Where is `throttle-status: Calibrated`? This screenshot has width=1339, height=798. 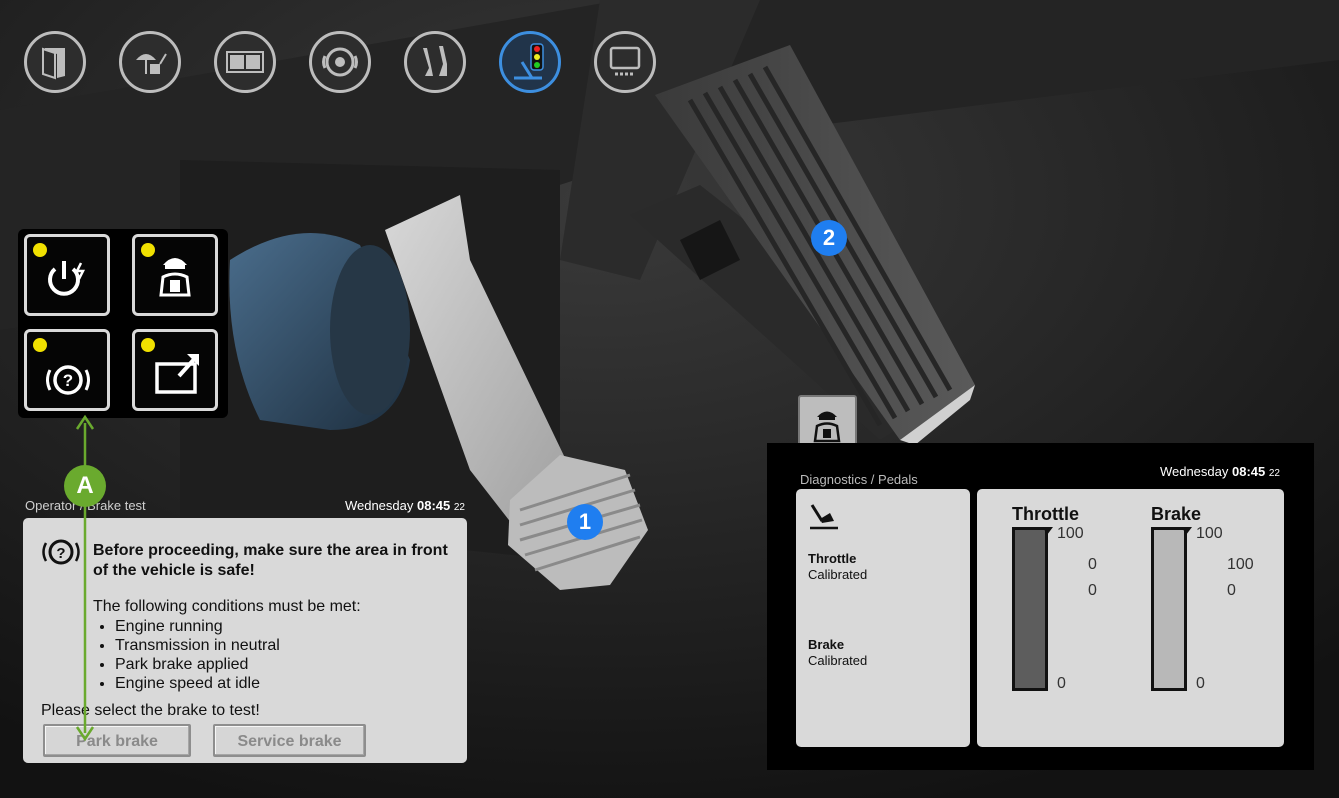 throttle-status: Calibrated is located at coordinates (838, 574).